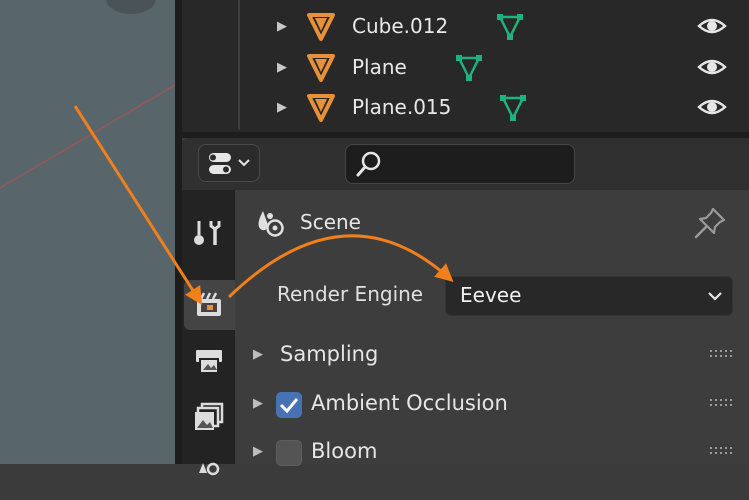 This screenshot has height=500, width=749. I want to click on panel-title: Bloom, so click(344, 451).